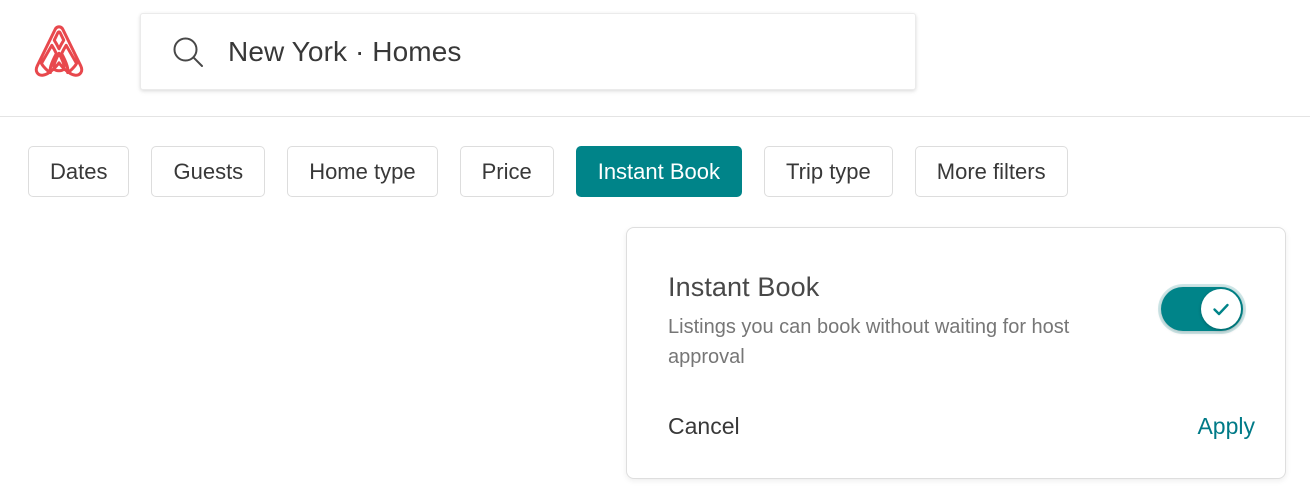  Describe the element at coordinates (208, 171) in the screenshot. I see `filter-pill-guests: Guests` at that location.